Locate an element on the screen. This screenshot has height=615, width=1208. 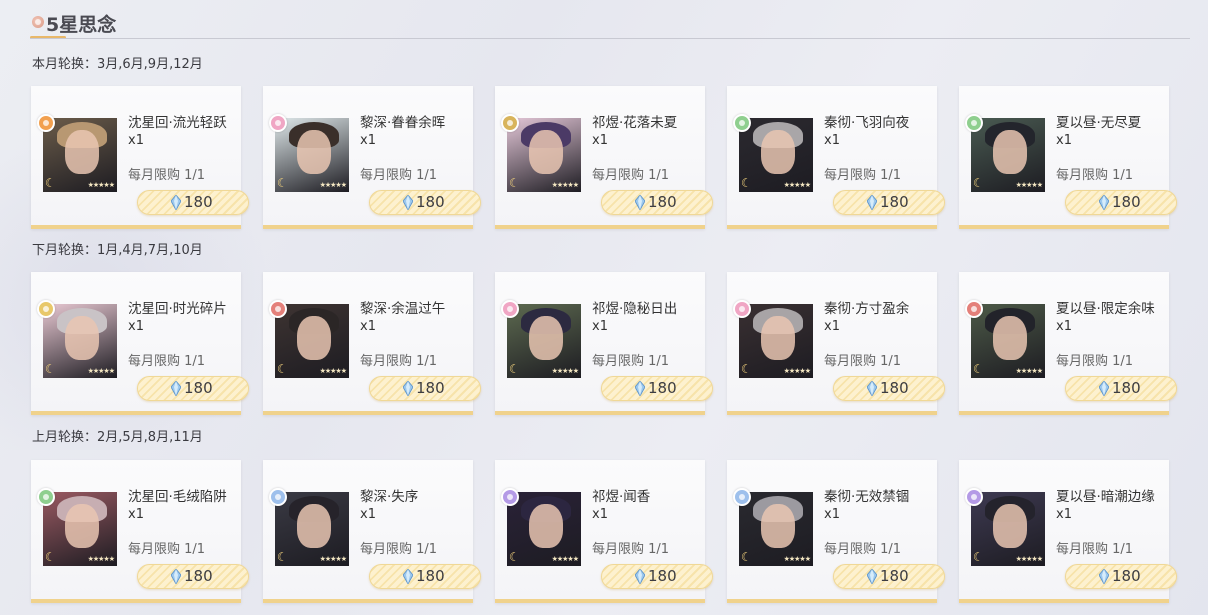
memory-card: ☾ ★★★★★ 夏以昼·限定余味 x1 每月限购 1/1 180 is located at coordinates (1068, 343).